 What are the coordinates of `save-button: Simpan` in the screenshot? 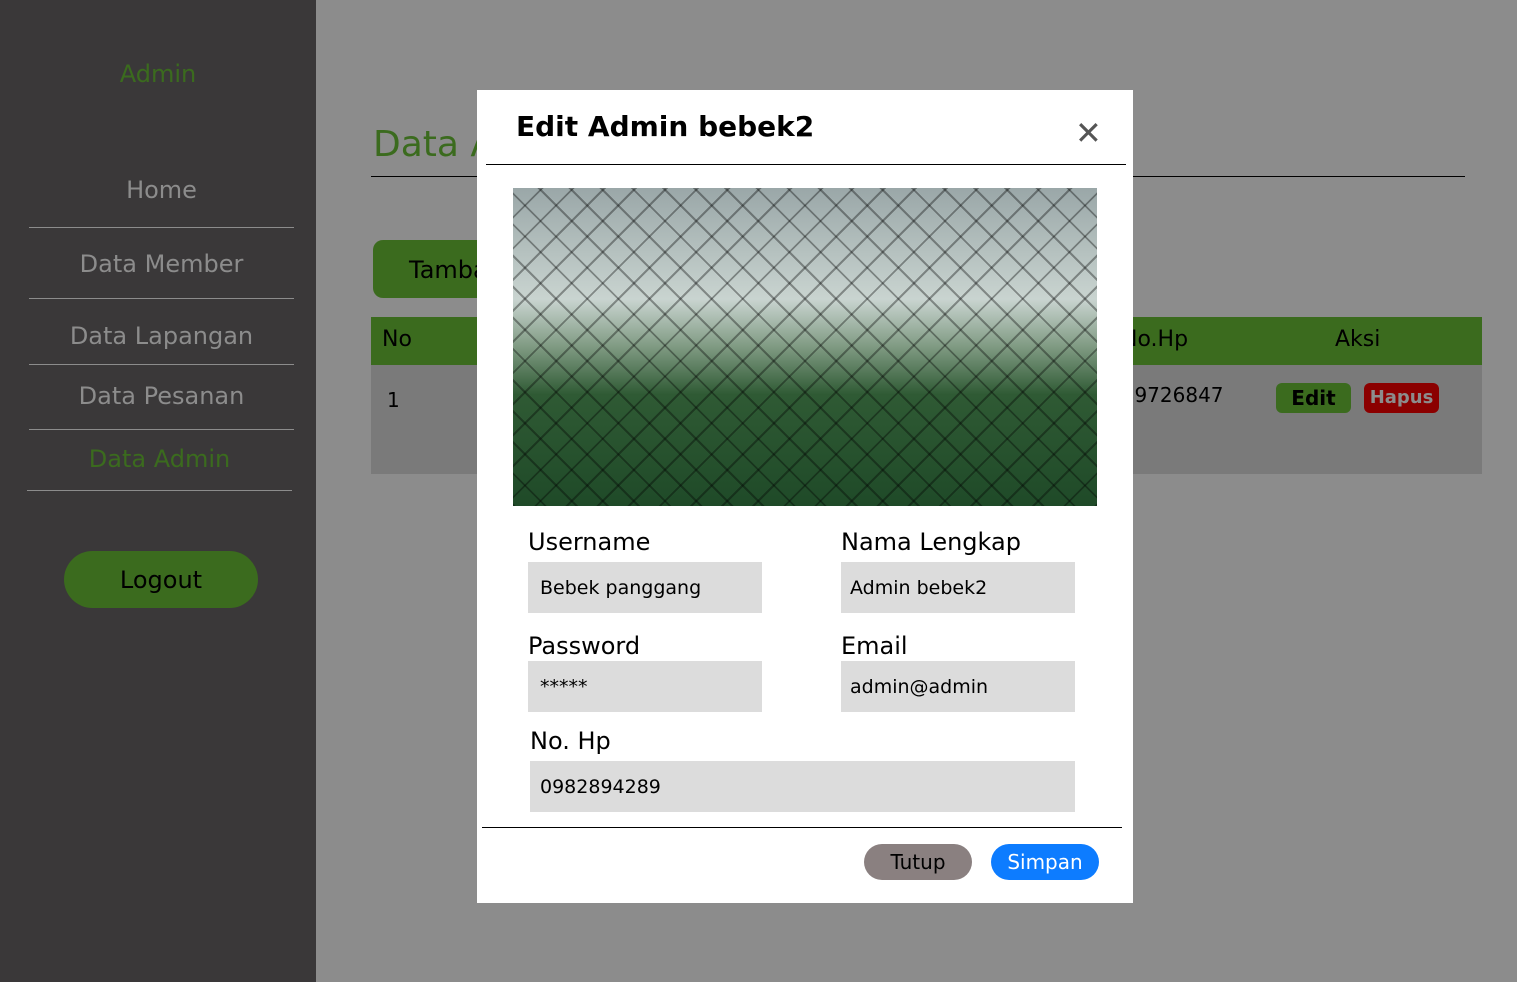 It's located at (1045, 862).